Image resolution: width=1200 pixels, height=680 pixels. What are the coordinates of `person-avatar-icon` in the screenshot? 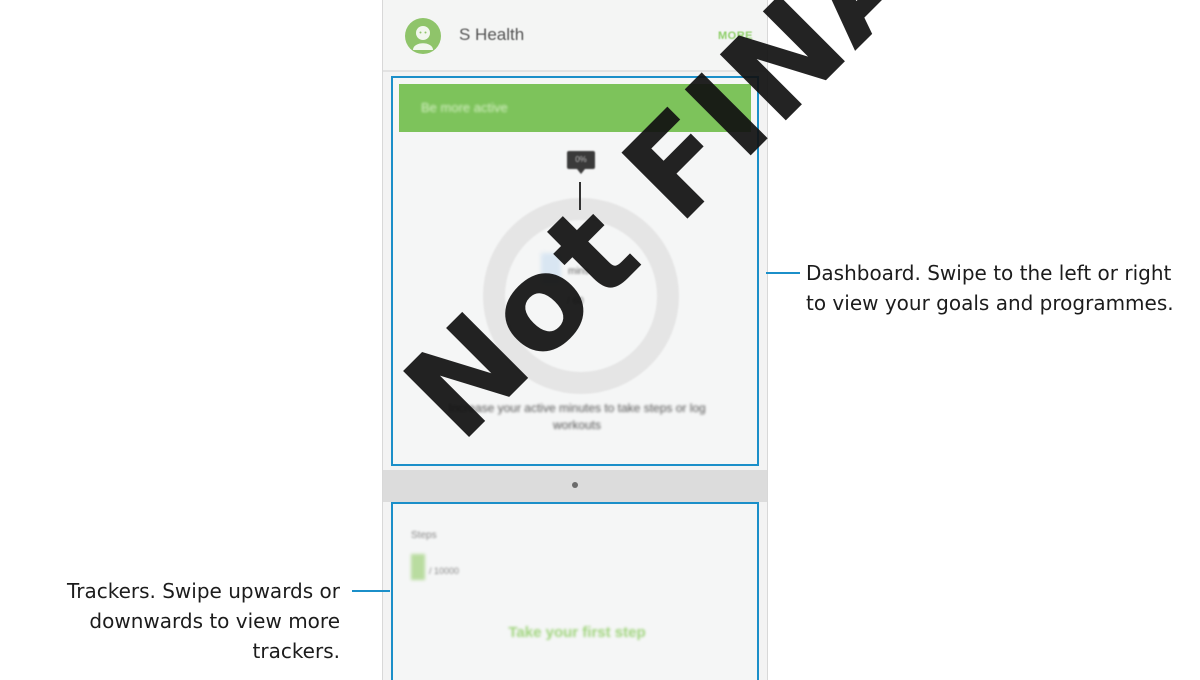 It's located at (423, 38).